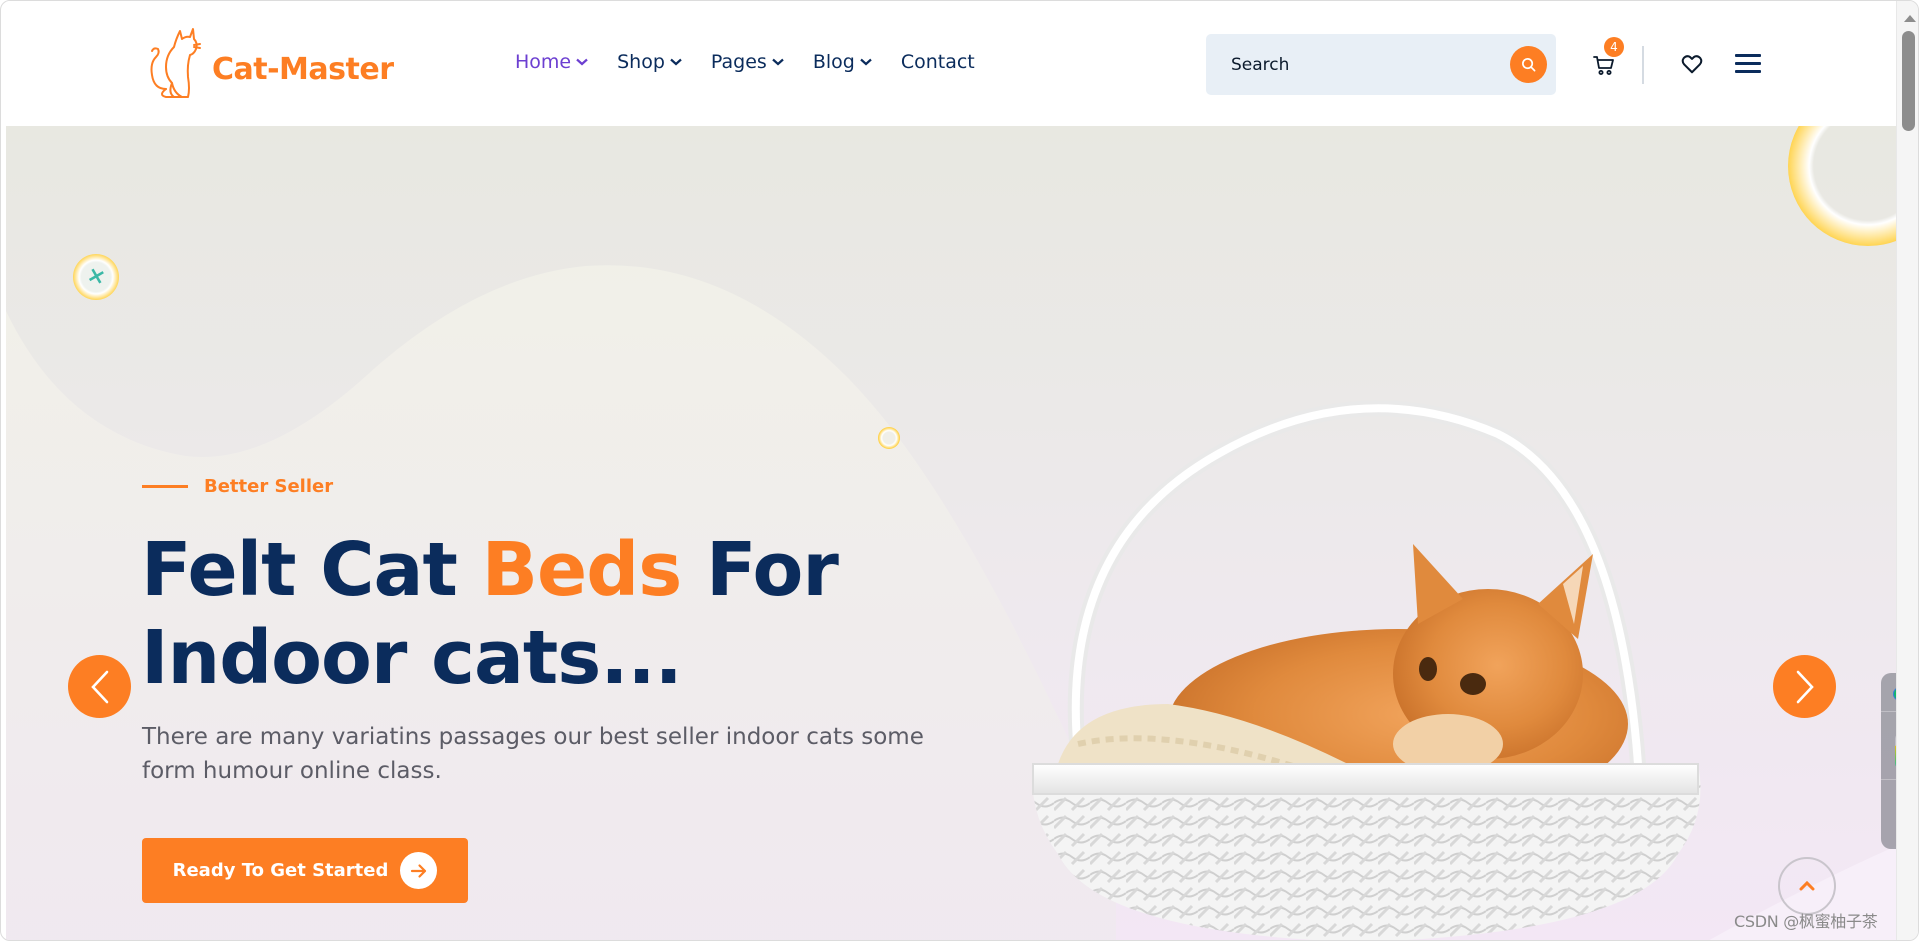 This screenshot has height=941, width=1919. I want to click on search-icon, so click(1529, 65).